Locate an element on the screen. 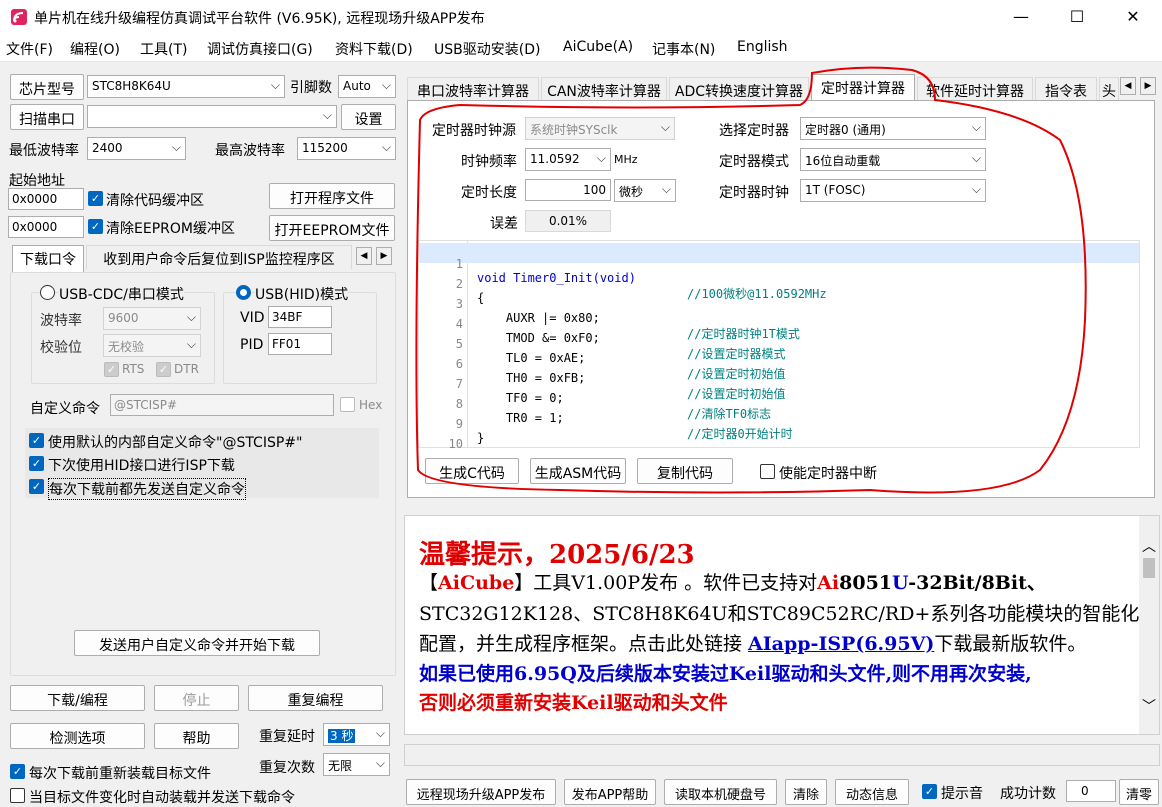 This screenshot has width=1162, height=807. tab-software-delay-calc: 软件延时计算器 is located at coordinates (975, 89).